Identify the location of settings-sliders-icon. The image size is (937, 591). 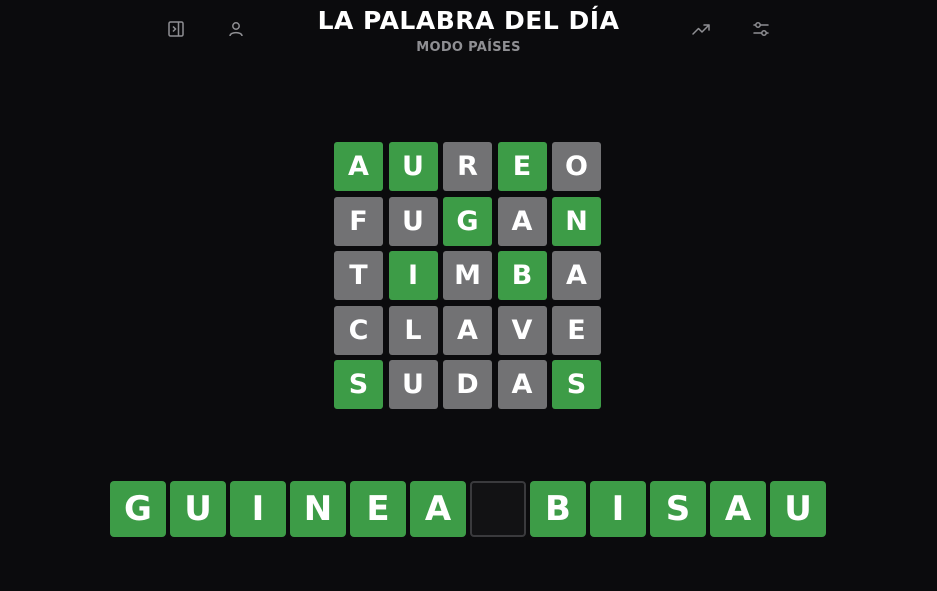
(761, 29).